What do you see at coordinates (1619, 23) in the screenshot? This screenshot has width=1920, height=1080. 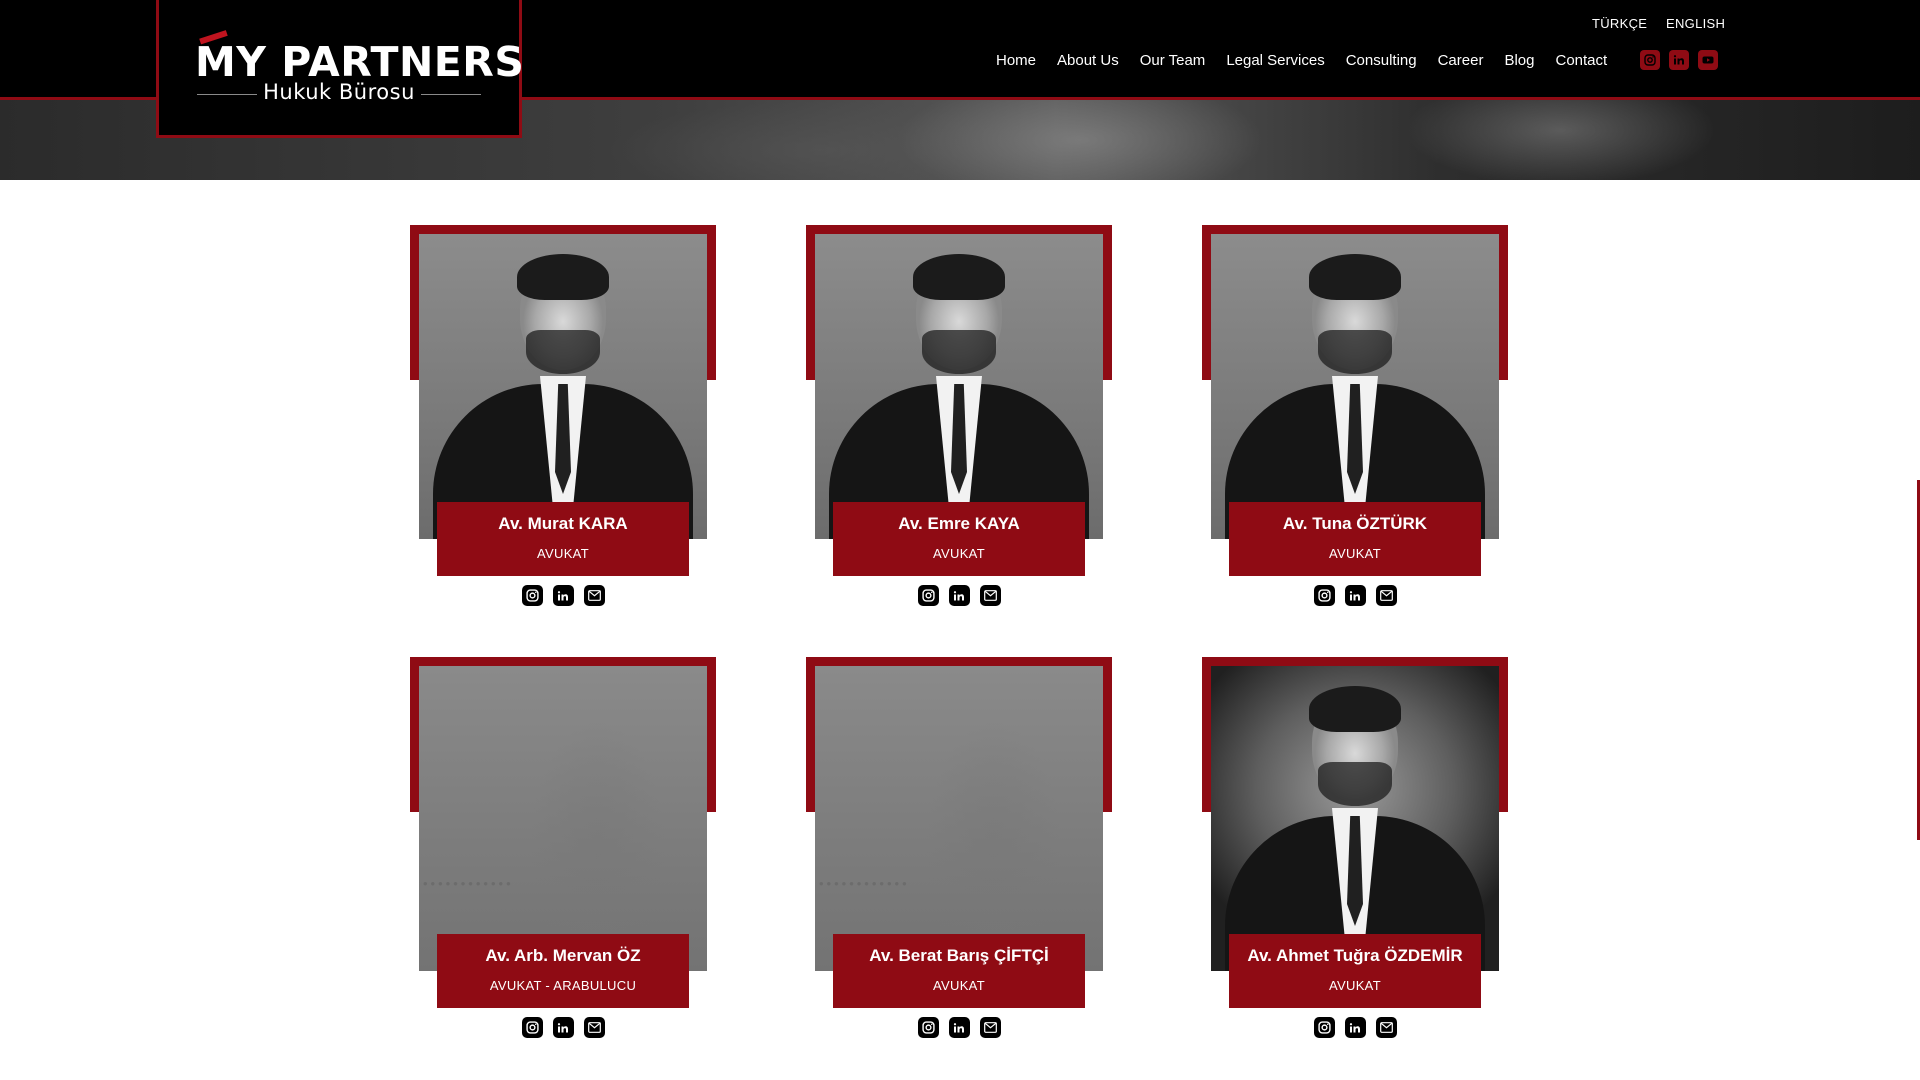 I see `language-turkish: TÜRKÇE` at bounding box center [1619, 23].